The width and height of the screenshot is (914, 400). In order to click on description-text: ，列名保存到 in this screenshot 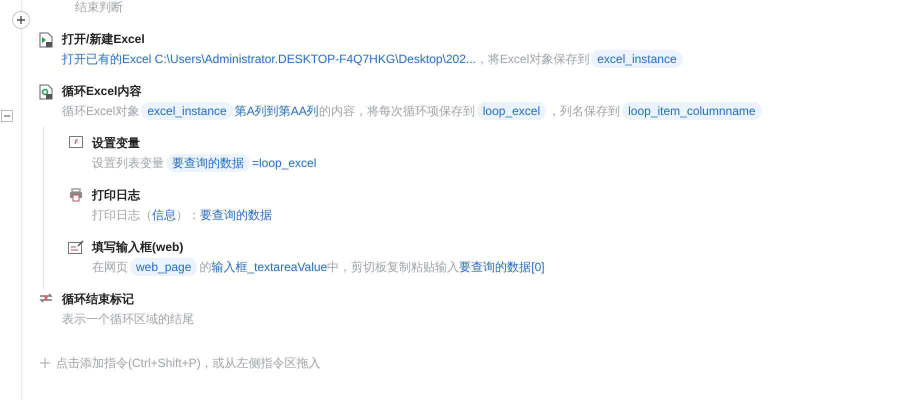, I will do `click(584, 111)`.